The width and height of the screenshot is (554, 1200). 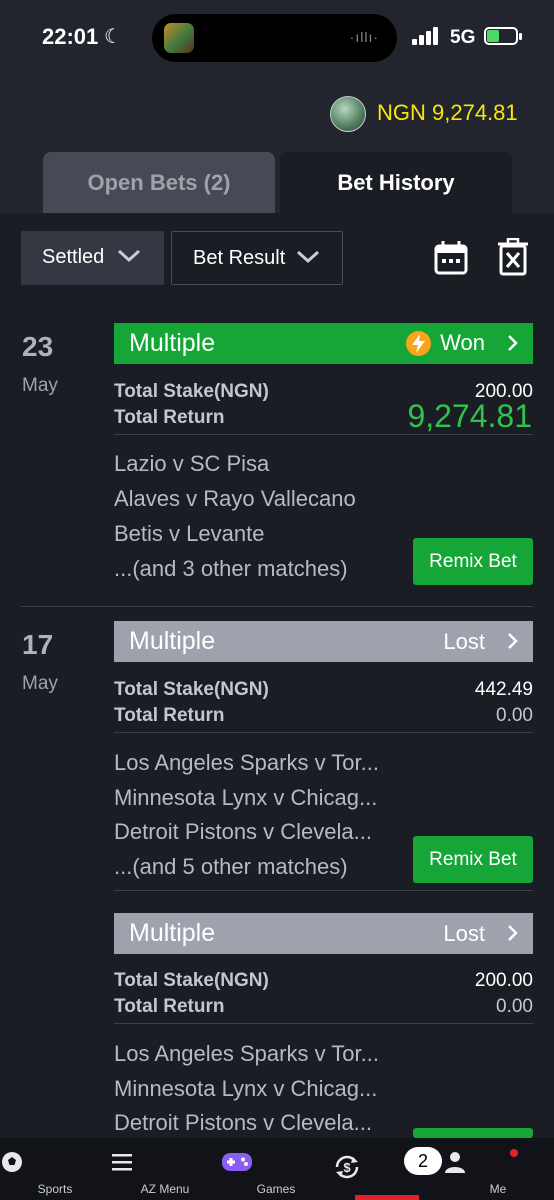 What do you see at coordinates (473, 1133) in the screenshot?
I see `remix-bet-button-partial` at bounding box center [473, 1133].